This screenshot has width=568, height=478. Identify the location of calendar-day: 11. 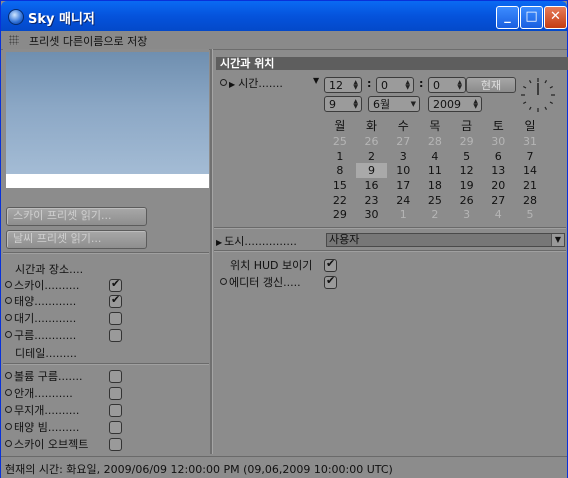
(435, 170).